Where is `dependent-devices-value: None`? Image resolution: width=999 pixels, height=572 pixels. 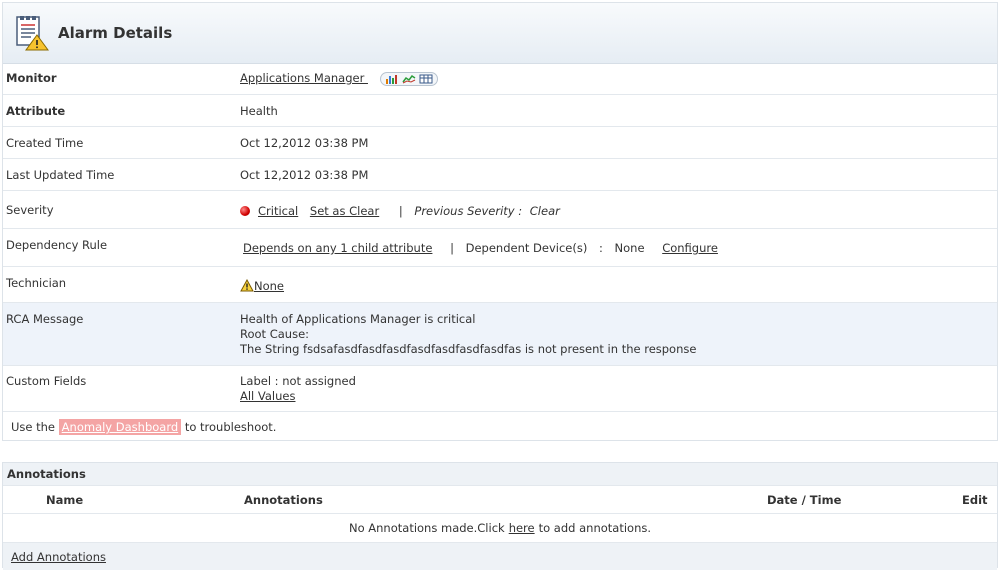 dependent-devices-value: None is located at coordinates (629, 248).